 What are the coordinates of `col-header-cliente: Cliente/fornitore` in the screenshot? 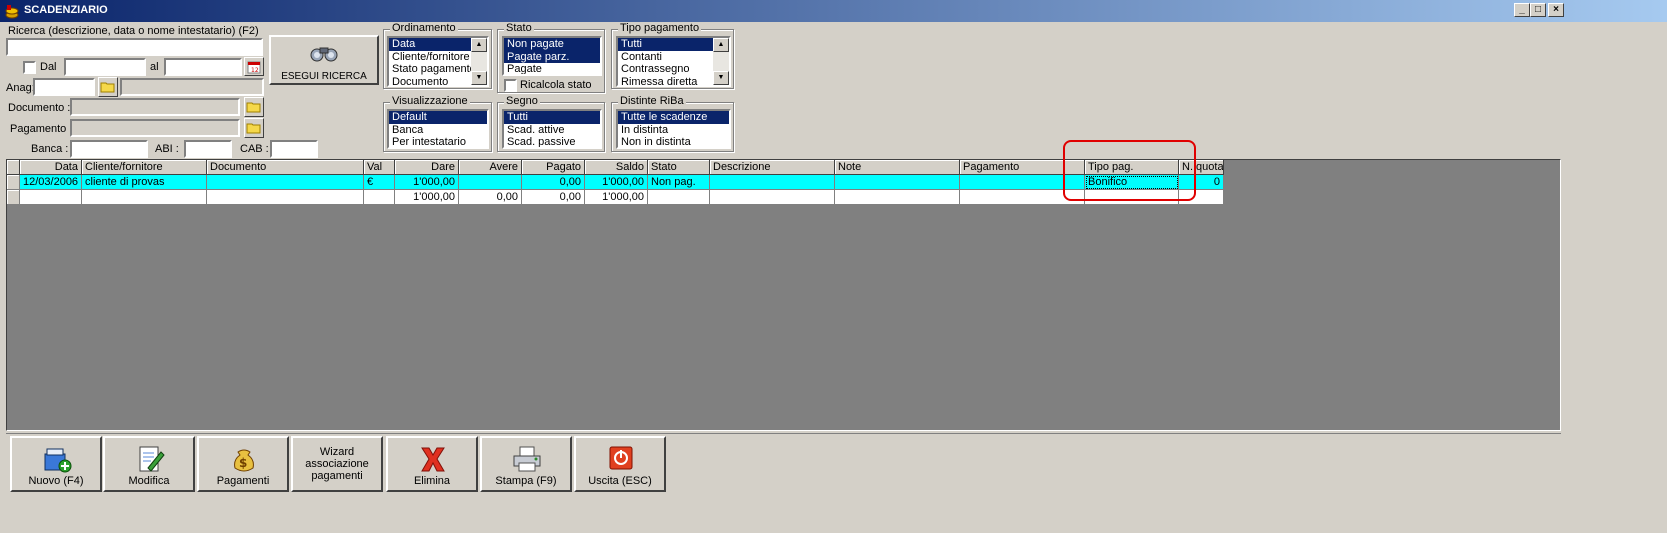 It's located at (144, 167).